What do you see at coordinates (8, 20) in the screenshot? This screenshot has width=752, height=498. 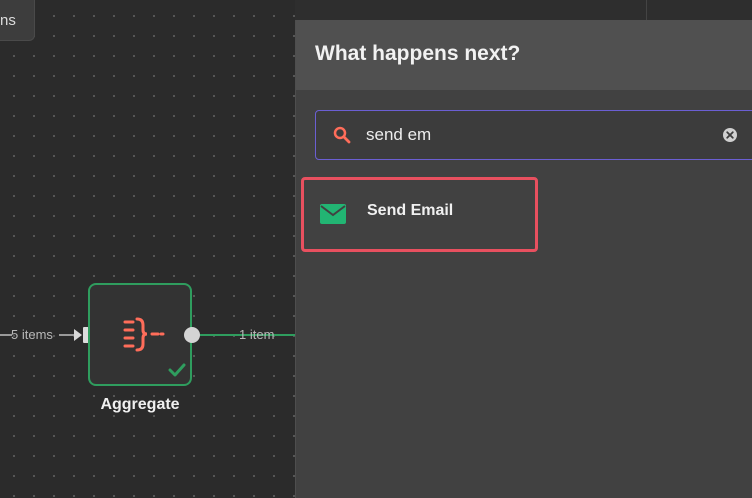 I see `tab-label: ns` at bounding box center [8, 20].